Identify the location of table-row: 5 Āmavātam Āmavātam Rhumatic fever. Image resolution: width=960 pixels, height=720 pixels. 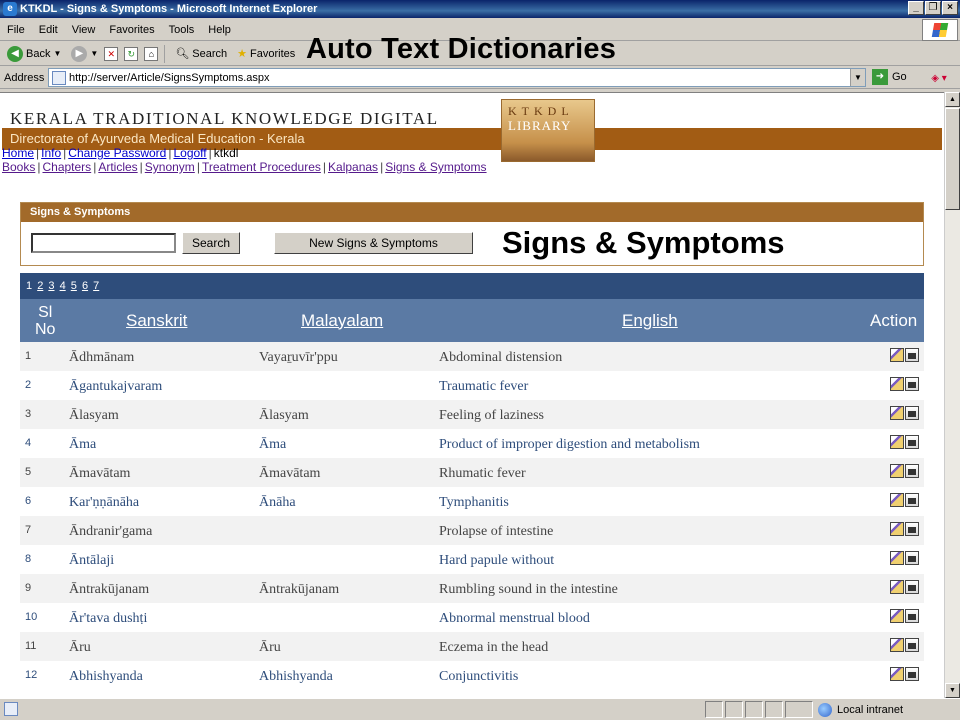
(472, 472).